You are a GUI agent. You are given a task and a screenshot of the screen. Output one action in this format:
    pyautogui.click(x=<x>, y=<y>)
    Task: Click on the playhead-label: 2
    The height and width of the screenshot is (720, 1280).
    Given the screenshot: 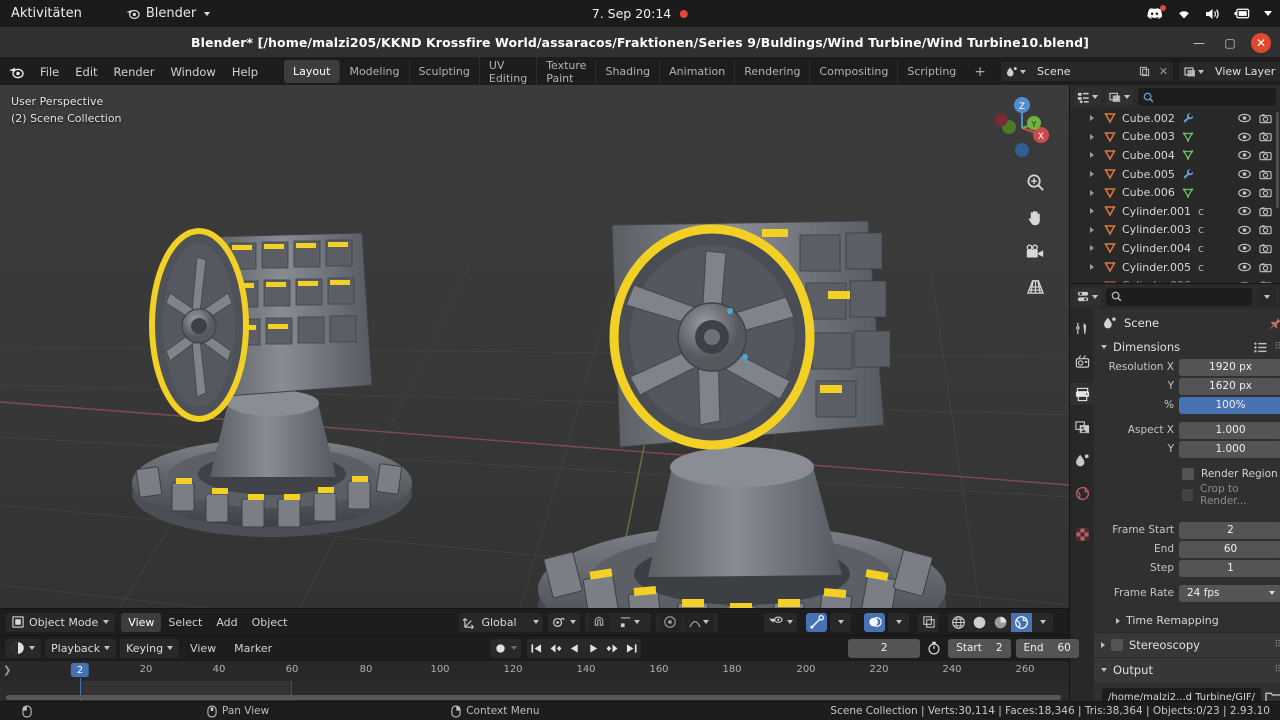 What is the action you would take?
    pyautogui.click(x=80, y=670)
    